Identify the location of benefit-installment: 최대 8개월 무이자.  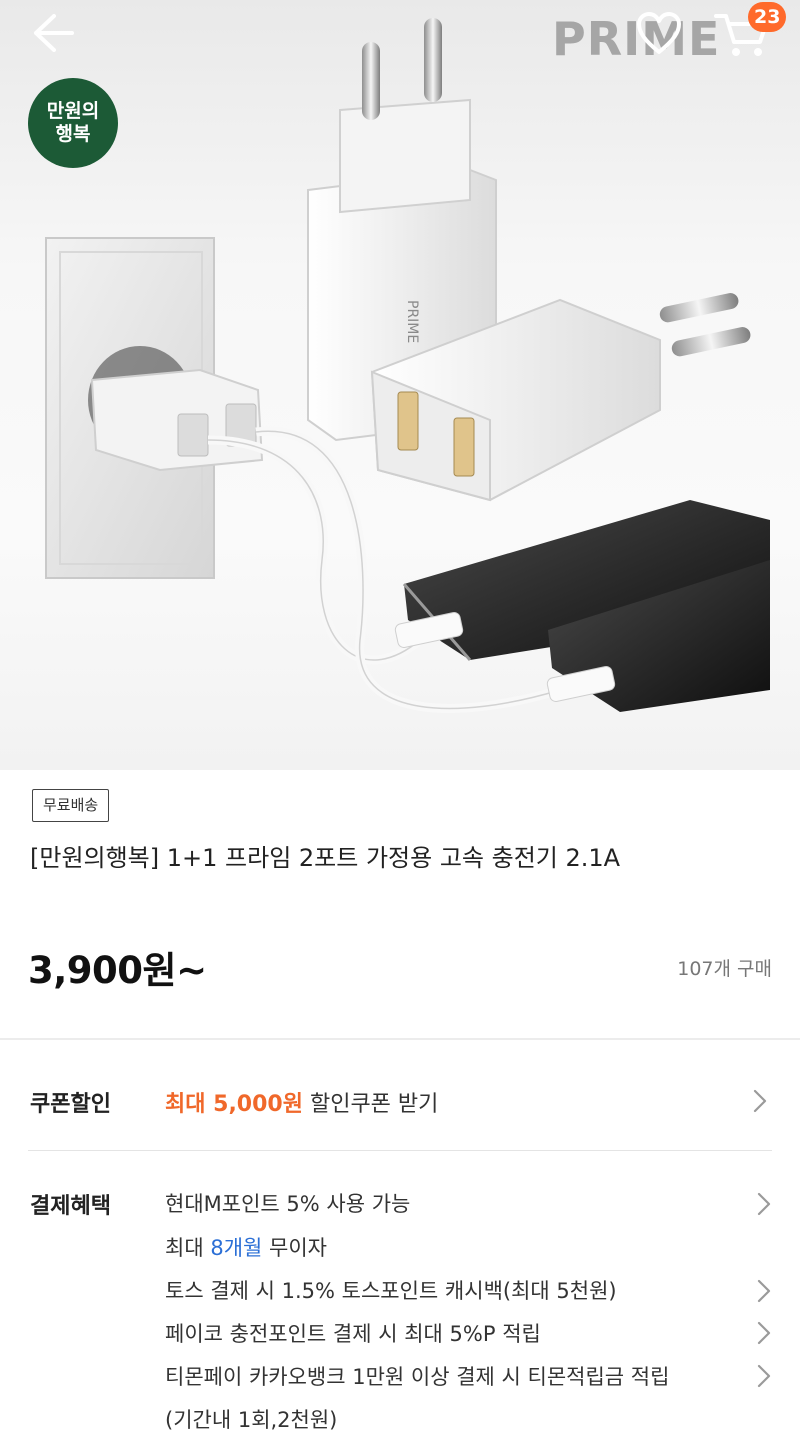
(246, 1247).